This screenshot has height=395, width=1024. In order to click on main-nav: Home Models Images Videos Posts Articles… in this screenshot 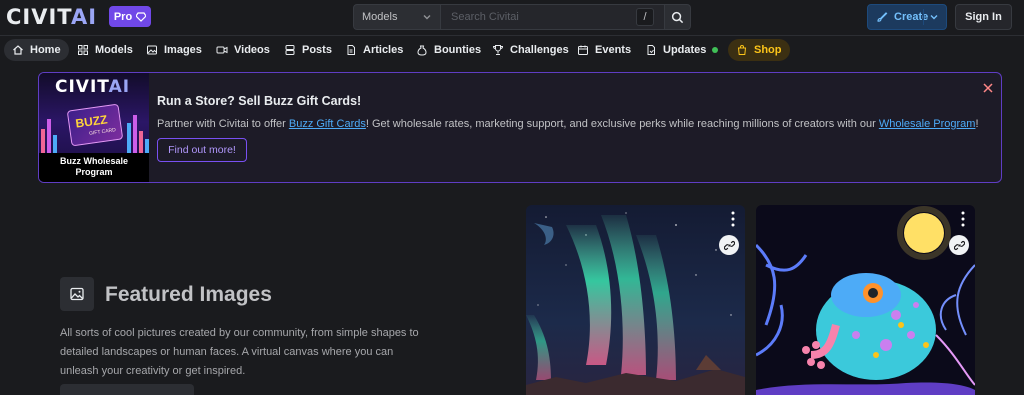, I will do `click(512, 50)`.